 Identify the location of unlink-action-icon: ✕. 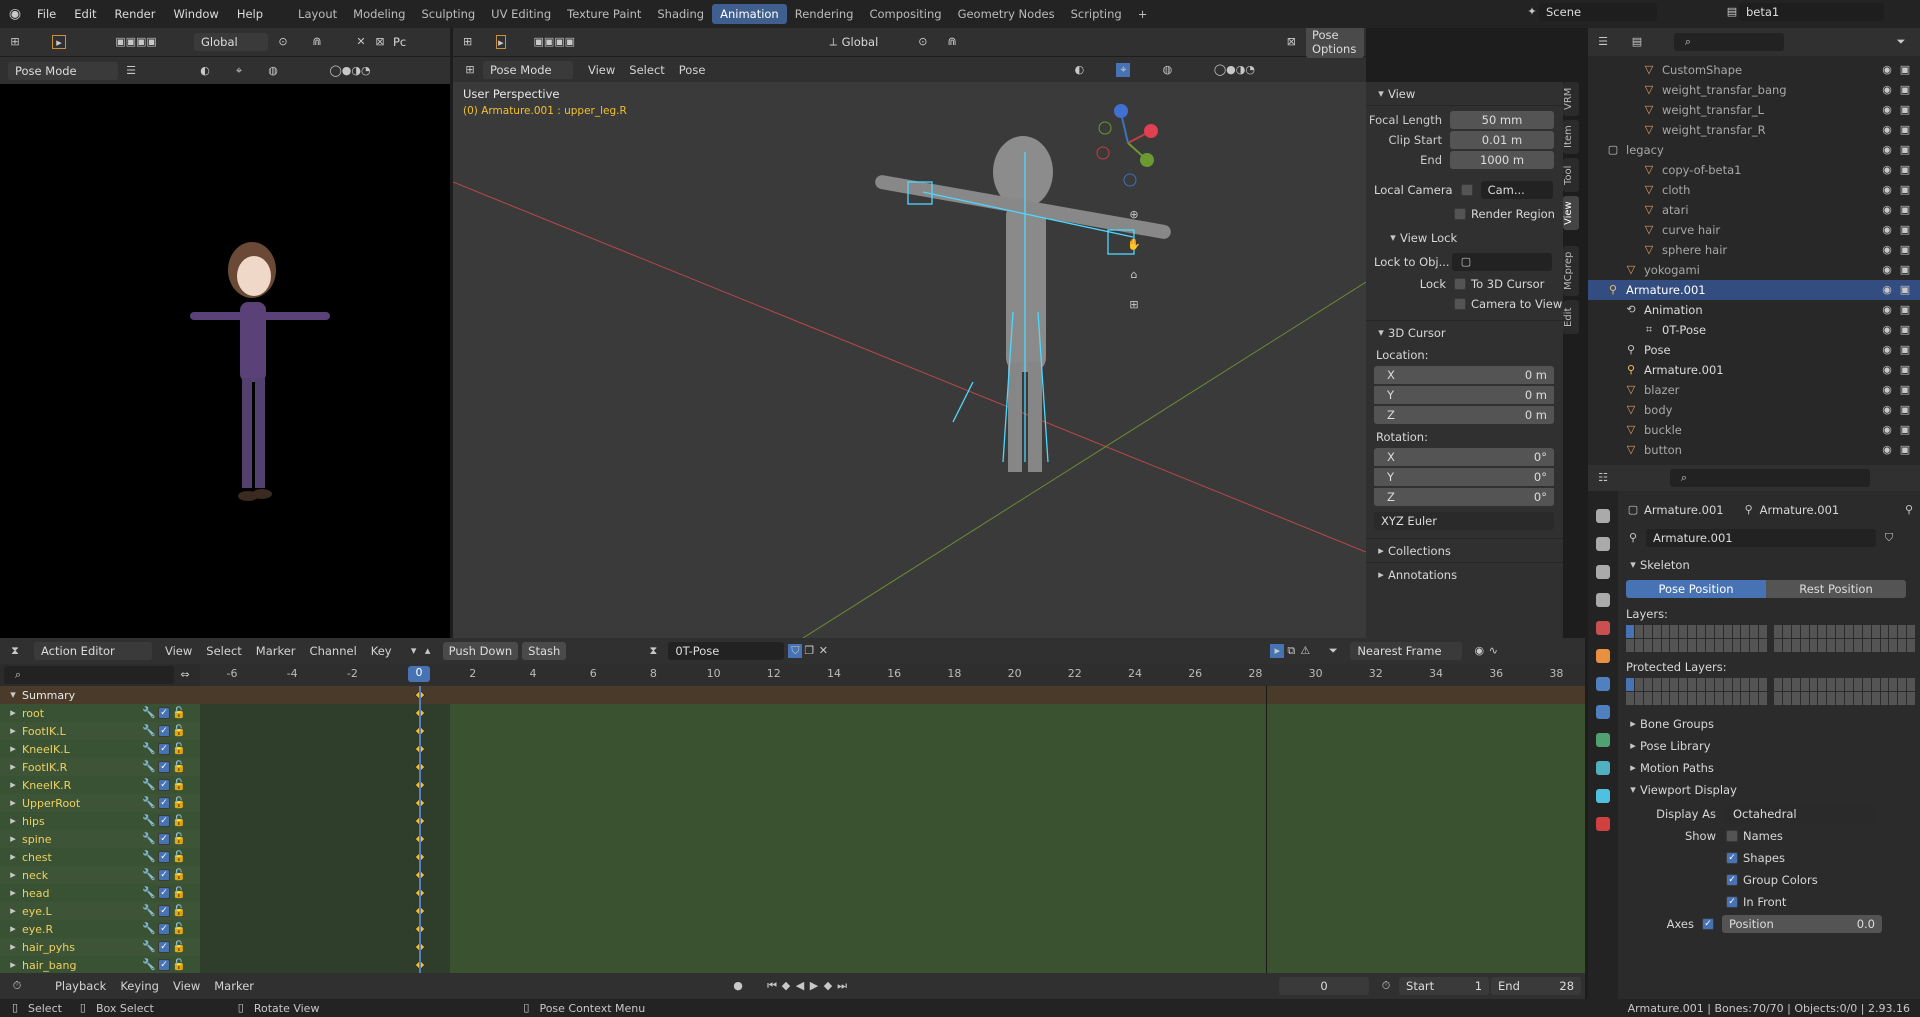
(823, 651).